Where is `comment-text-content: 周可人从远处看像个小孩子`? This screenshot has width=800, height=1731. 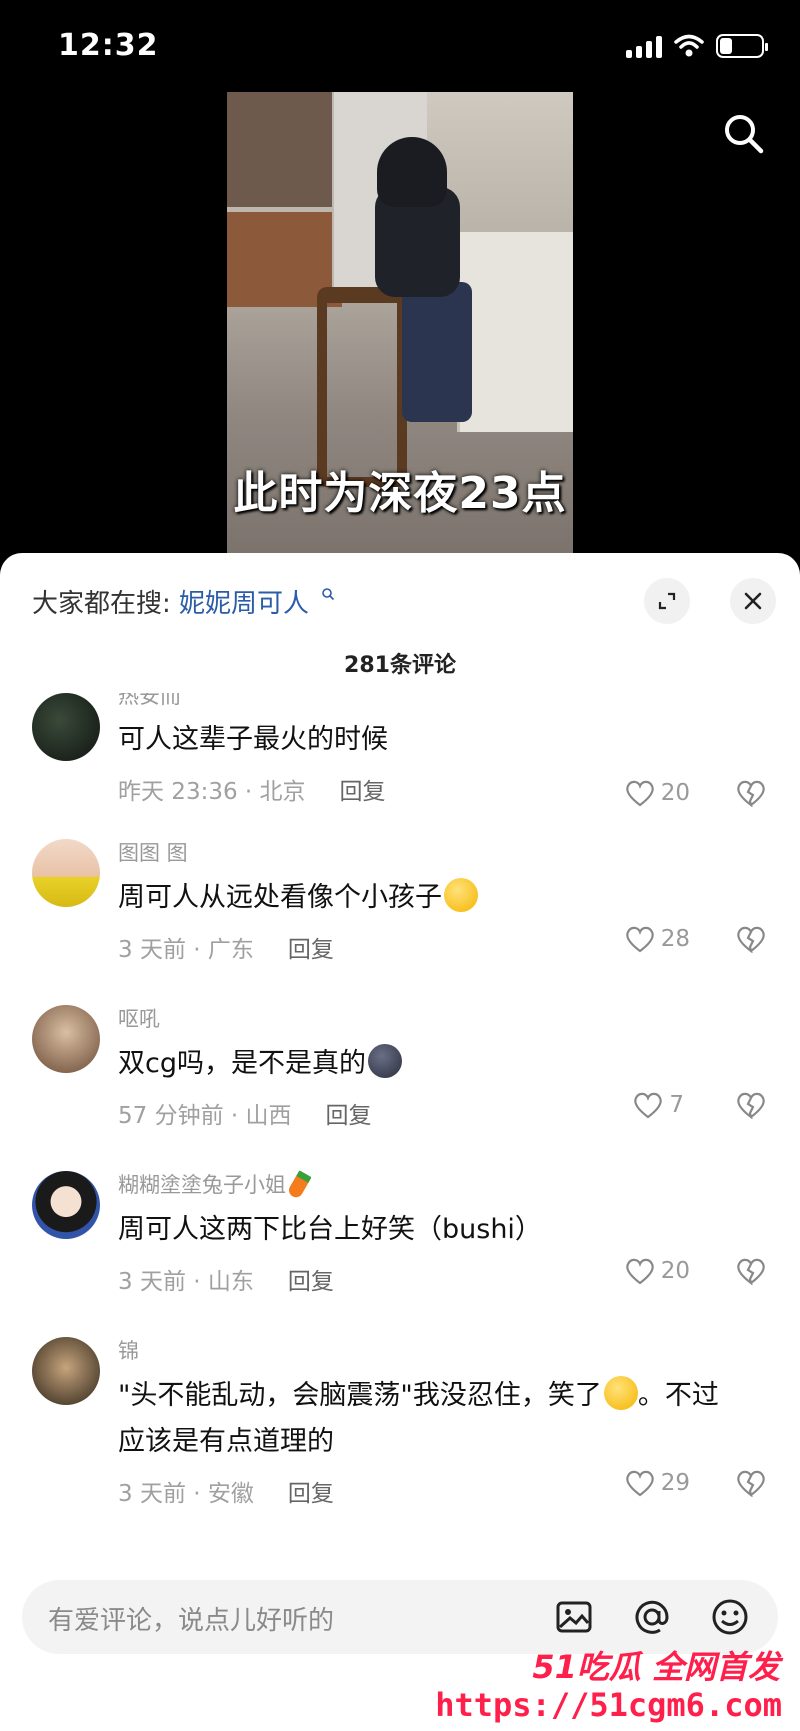 comment-text-content: 周可人从远处看像个小孩子 is located at coordinates (280, 897).